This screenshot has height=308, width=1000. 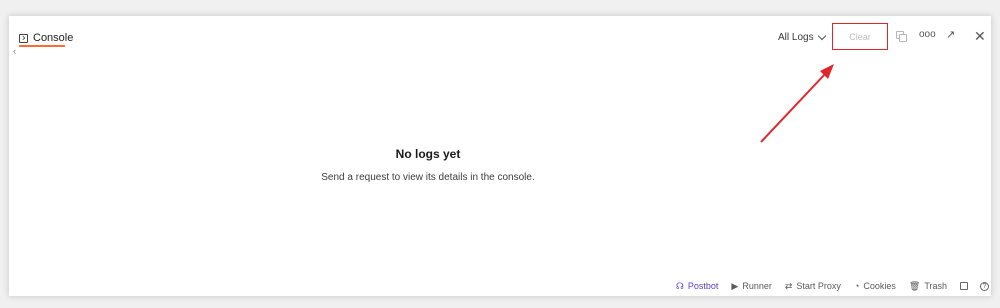 What do you see at coordinates (788, 285) in the screenshot?
I see `proxy-icon: ⇄` at bounding box center [788, 285].